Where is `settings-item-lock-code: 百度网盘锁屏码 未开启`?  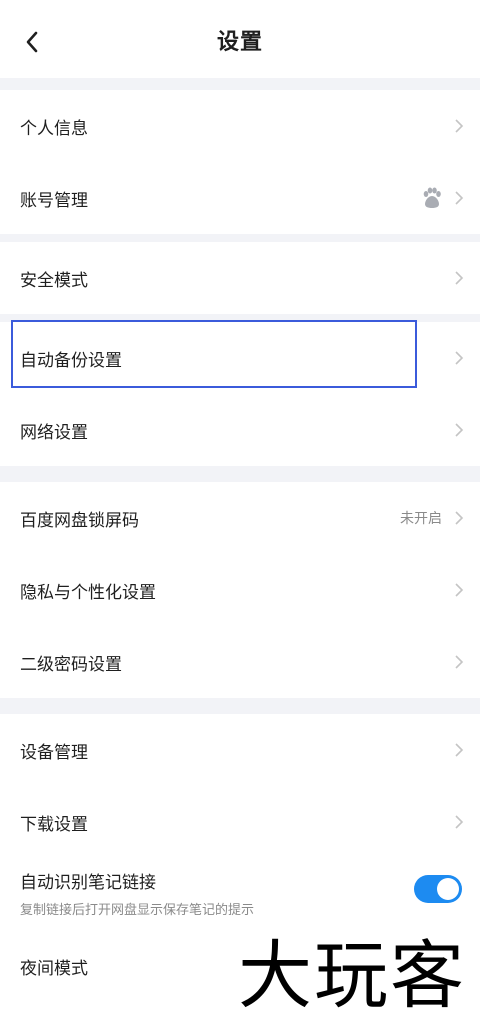
settings-item-lock-code: 百度网盘锁屏码 未开启 is located at coordinates (240, 518).